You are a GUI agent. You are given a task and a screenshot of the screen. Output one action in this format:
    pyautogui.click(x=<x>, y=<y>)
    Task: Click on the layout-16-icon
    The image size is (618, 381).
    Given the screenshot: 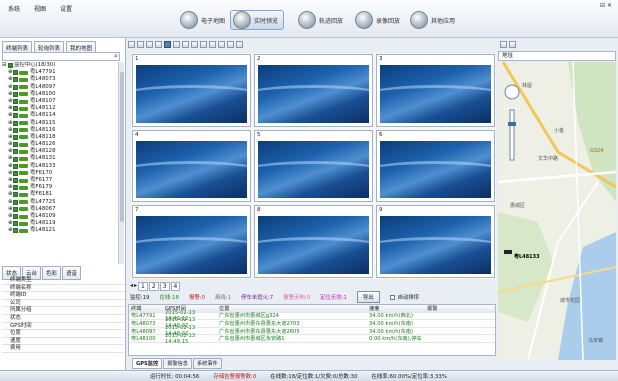 What is the action you would take?
    pyautogui.click(x=176, y=44)
    